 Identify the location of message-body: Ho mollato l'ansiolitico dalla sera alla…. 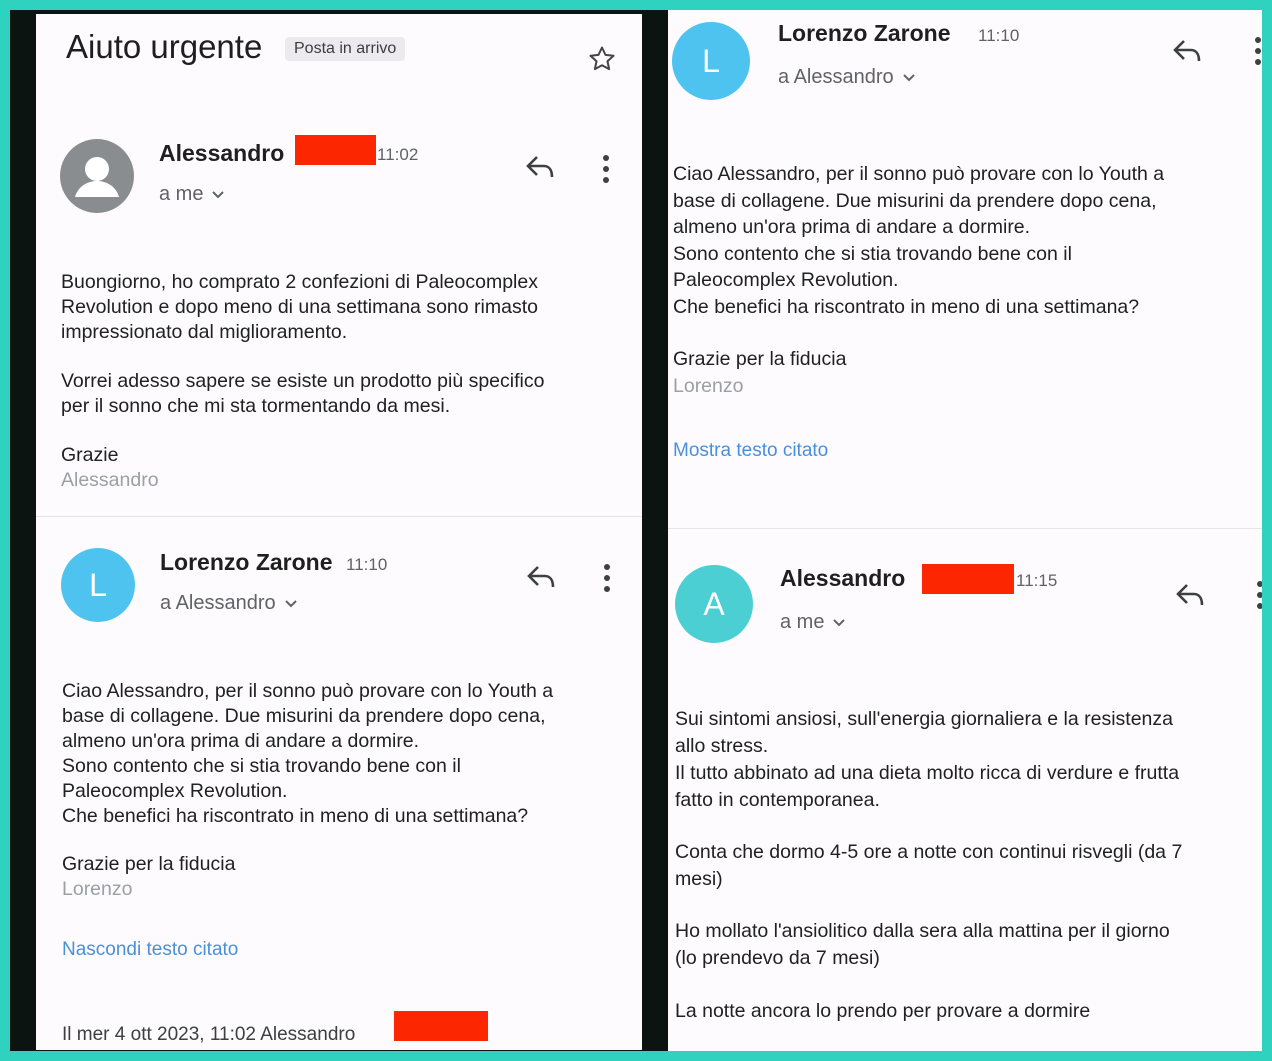
(922, 944).